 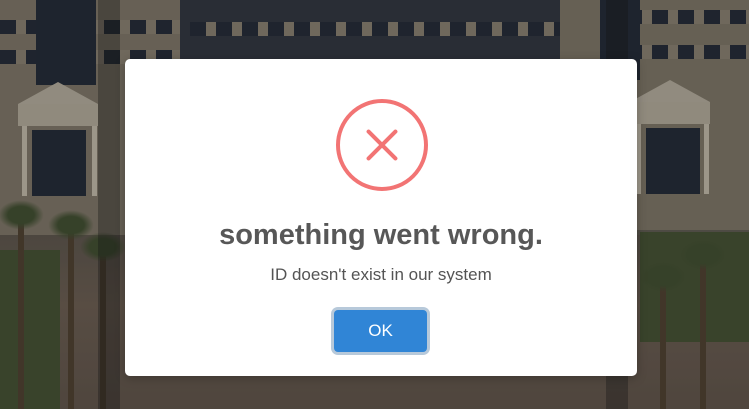 I want to click on dialog-title: something went wrong., so click(x=381, y=235).